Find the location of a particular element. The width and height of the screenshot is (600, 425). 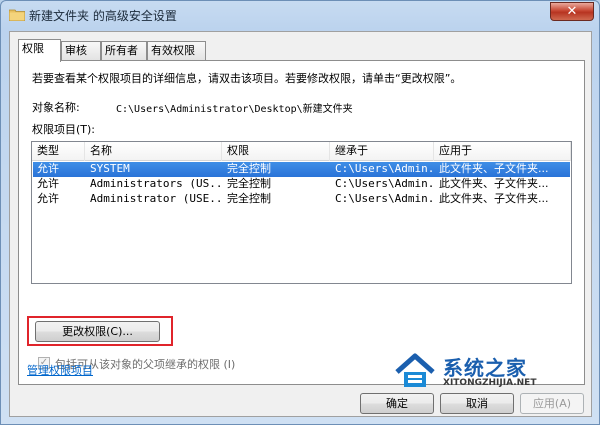

column-header-applies-to: 应用于 is located at coordinates (502, 151).